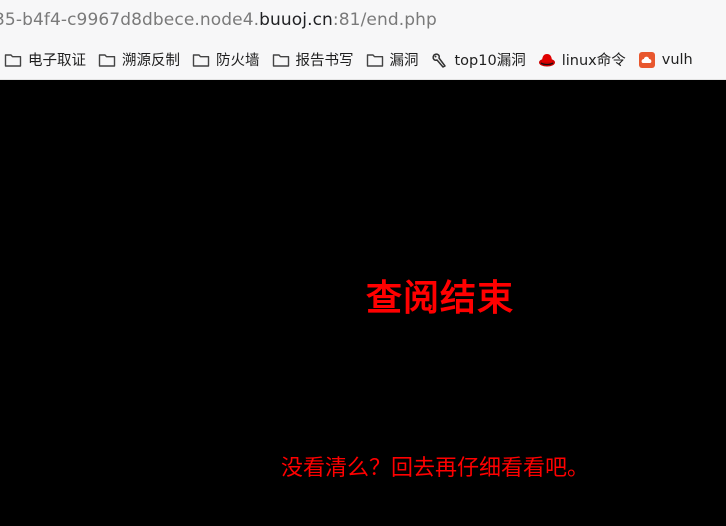 The height and width of the screenshot is (526, 726). What do you see at coordinates (130, 20) in the screenshot?
I see `url-prefix: 35-b4f4-c9967d8dbece.node4.` at bounding box center [130, 20].